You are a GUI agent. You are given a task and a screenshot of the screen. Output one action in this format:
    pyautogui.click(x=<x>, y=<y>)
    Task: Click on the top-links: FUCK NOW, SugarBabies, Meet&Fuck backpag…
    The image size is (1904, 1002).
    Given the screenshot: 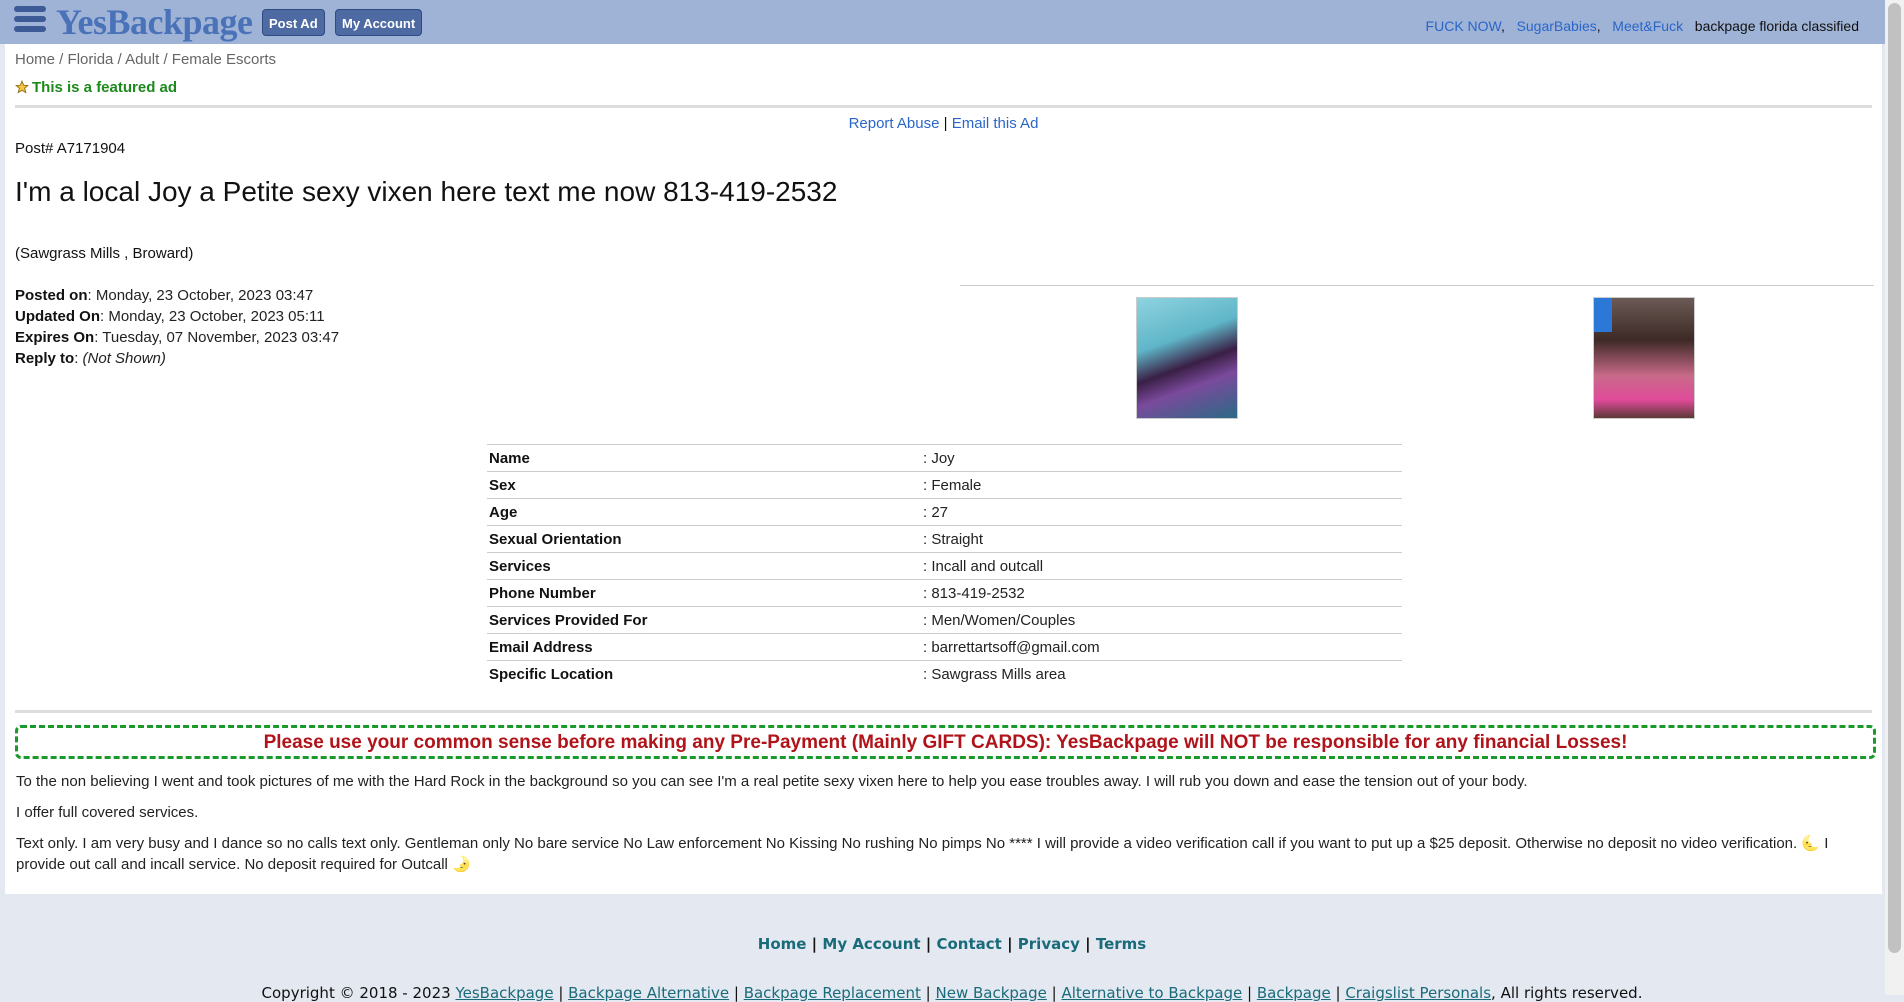 What is the action you would take?
    pyautogui.click(x=1642, y=26)
    